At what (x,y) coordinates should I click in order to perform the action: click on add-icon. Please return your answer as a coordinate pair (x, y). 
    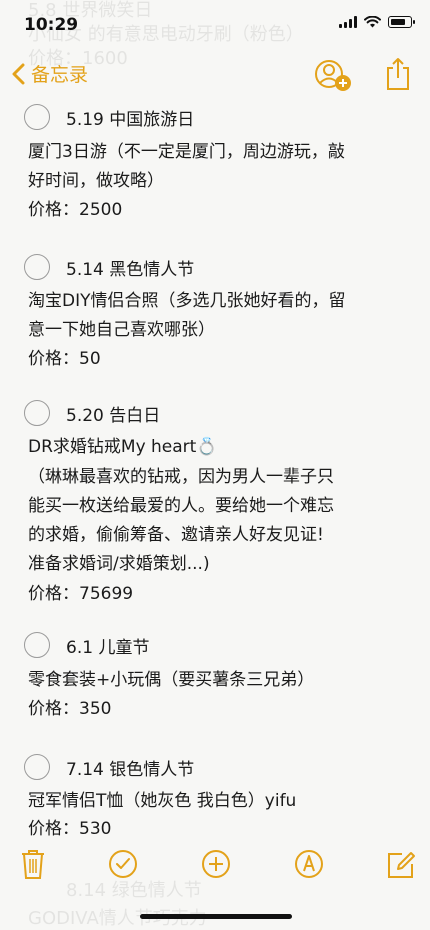
    Looking at the image, I should click on (216, 864).